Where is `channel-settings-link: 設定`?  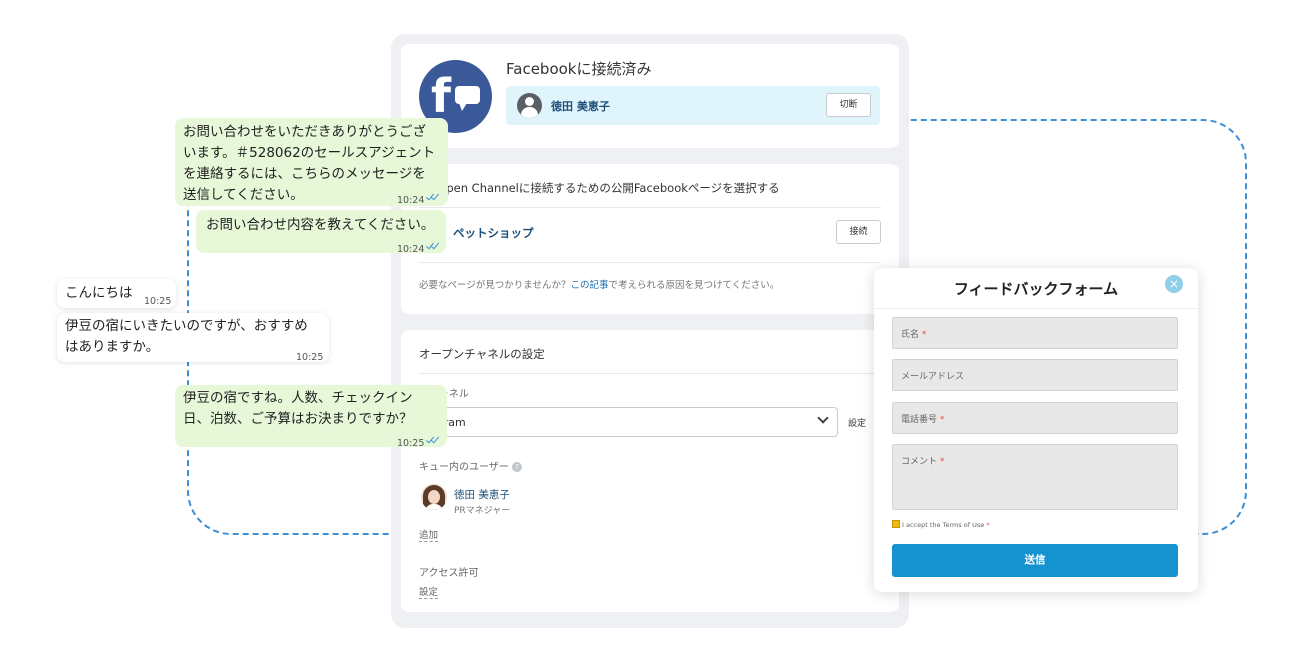 channel-settings-link: 設定 is located at coordinates (857, 422).